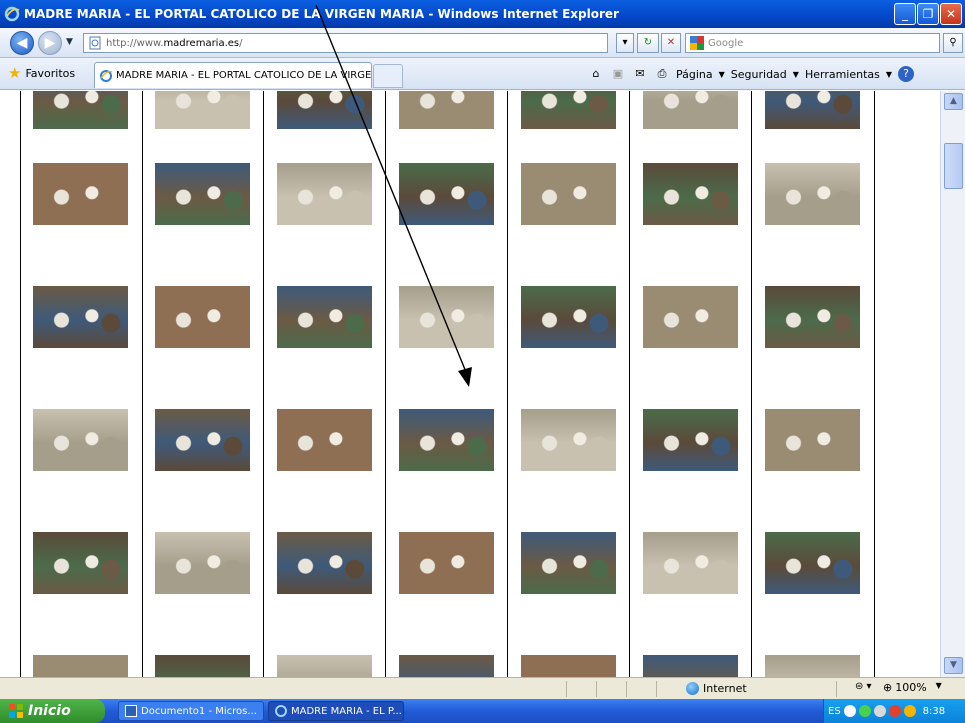 This screenshot has height=723, width=965. I want to click on address-dropdown-icon: ▾, so click(625, 43).